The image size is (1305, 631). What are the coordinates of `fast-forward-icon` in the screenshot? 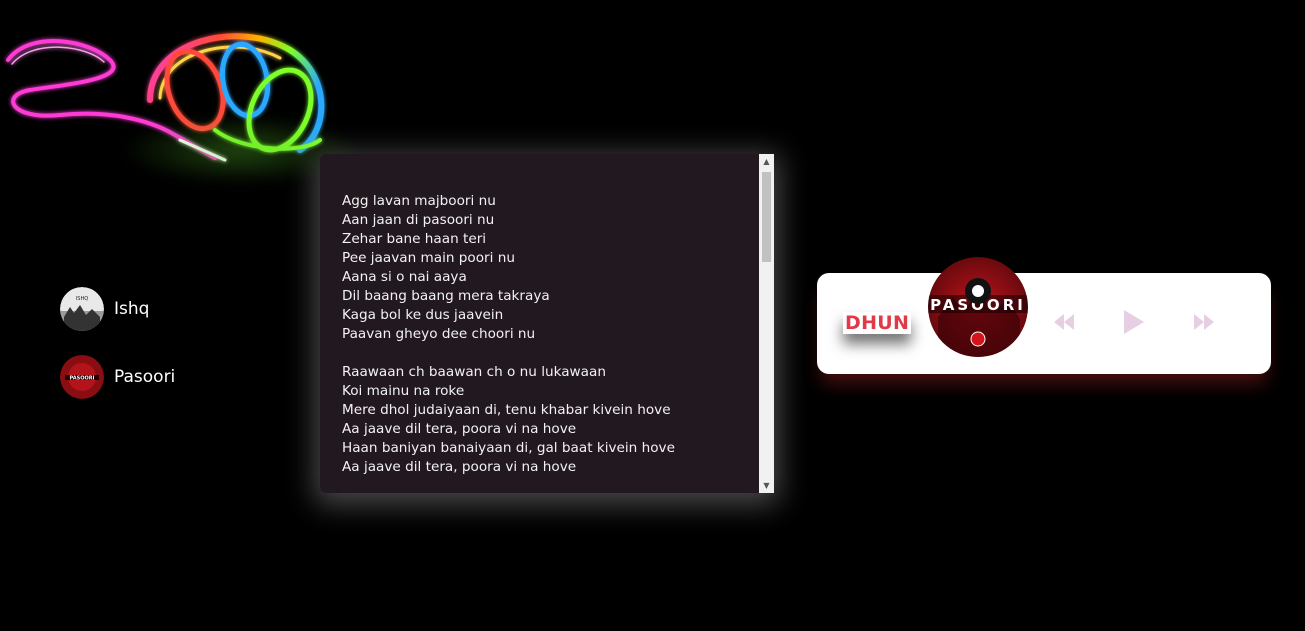 It's located at (1204, 322).